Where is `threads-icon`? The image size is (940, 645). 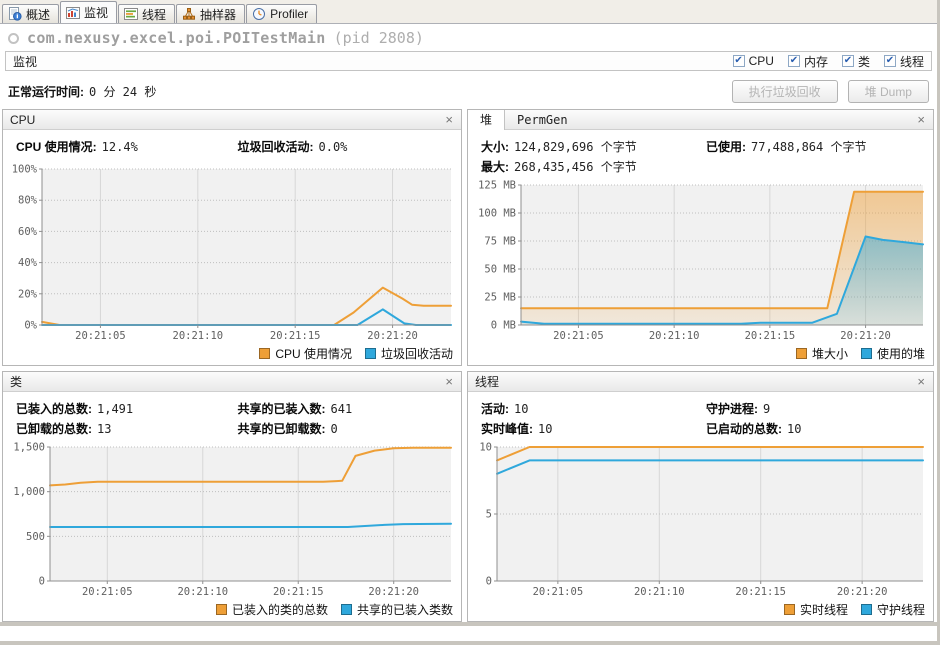
threads-icon is located at coordinates (131, 14).